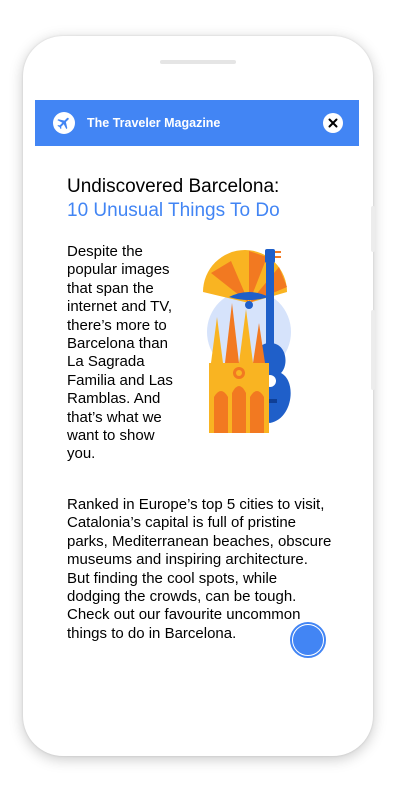 The image size is (400, 800). Describe the element at coordinates (173, 210) in the screenshot. I see `article-subtitle: 10 Unusual Things To Do` at that location.